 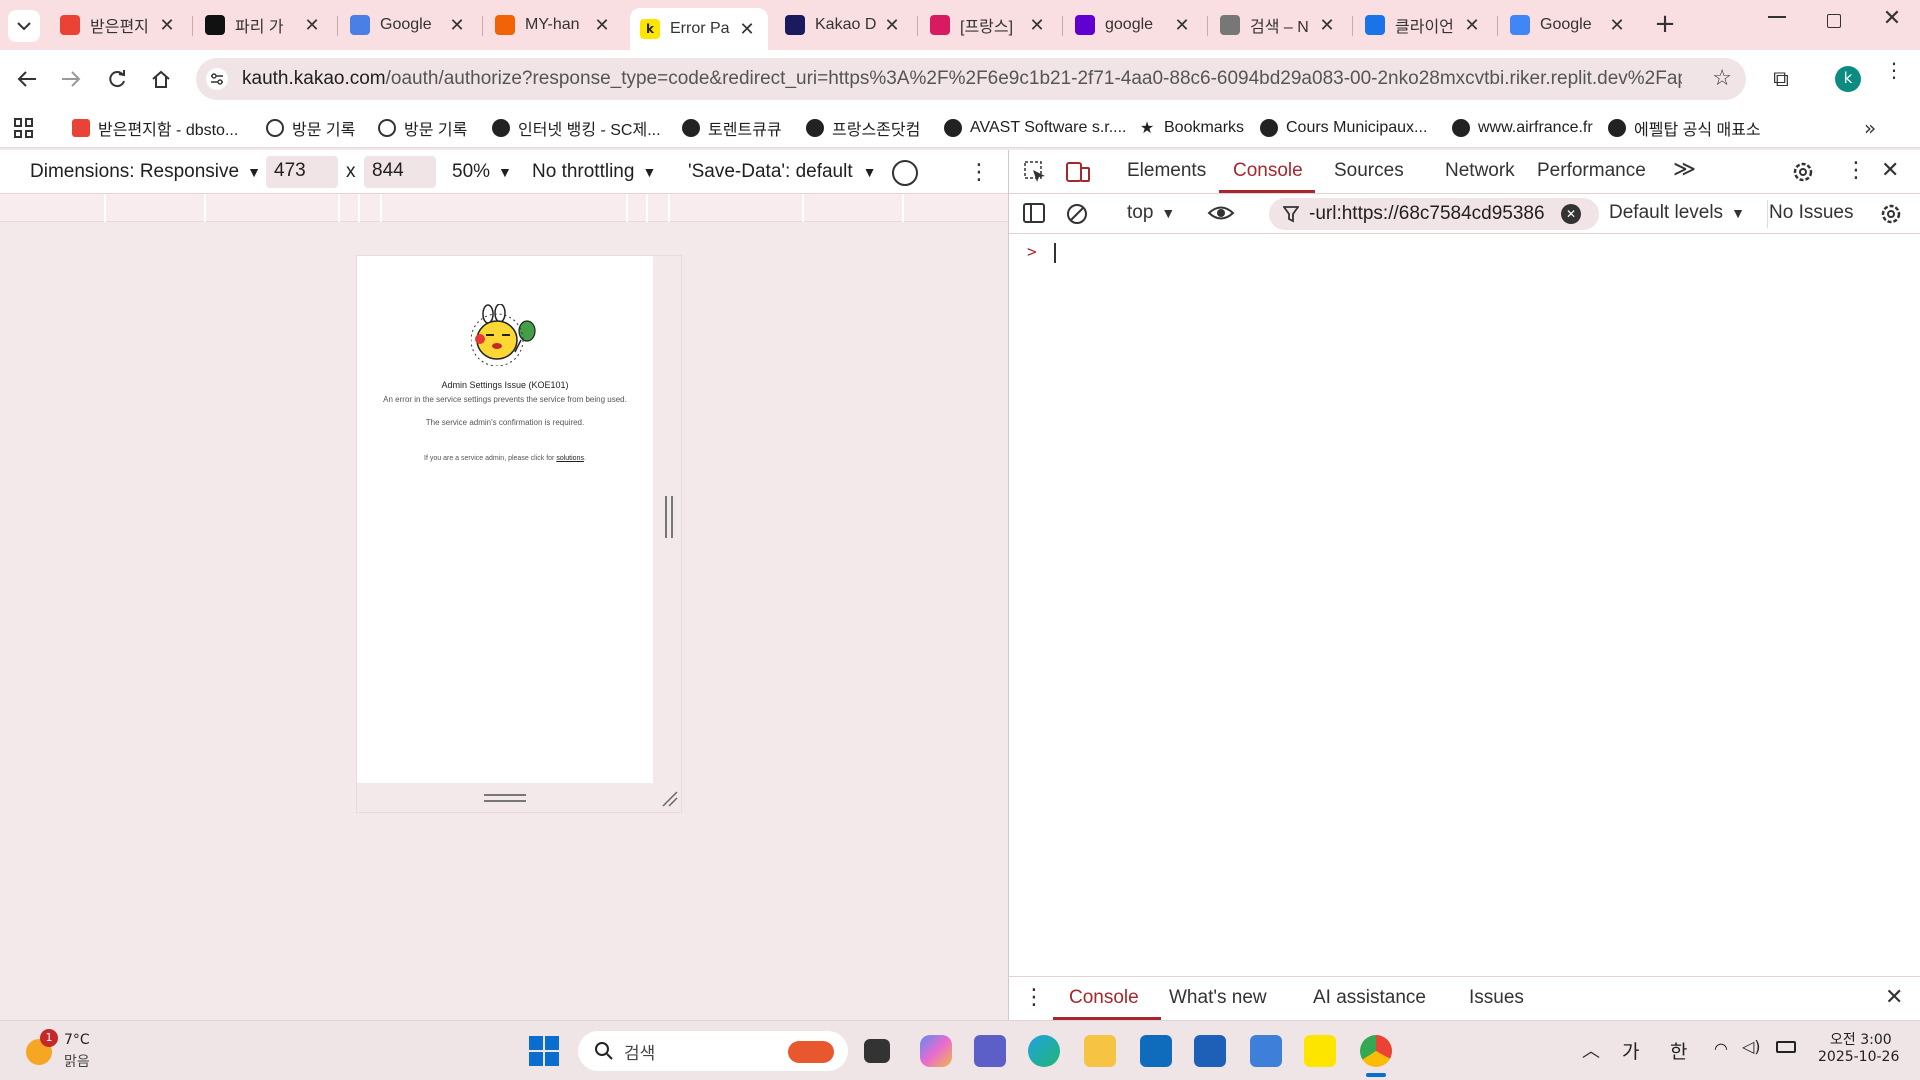 What do you see at coordinates (264, 25) in the screenshot?
I see `browser-tab: 파리 가 ✕` at bounding box center [264, 25].